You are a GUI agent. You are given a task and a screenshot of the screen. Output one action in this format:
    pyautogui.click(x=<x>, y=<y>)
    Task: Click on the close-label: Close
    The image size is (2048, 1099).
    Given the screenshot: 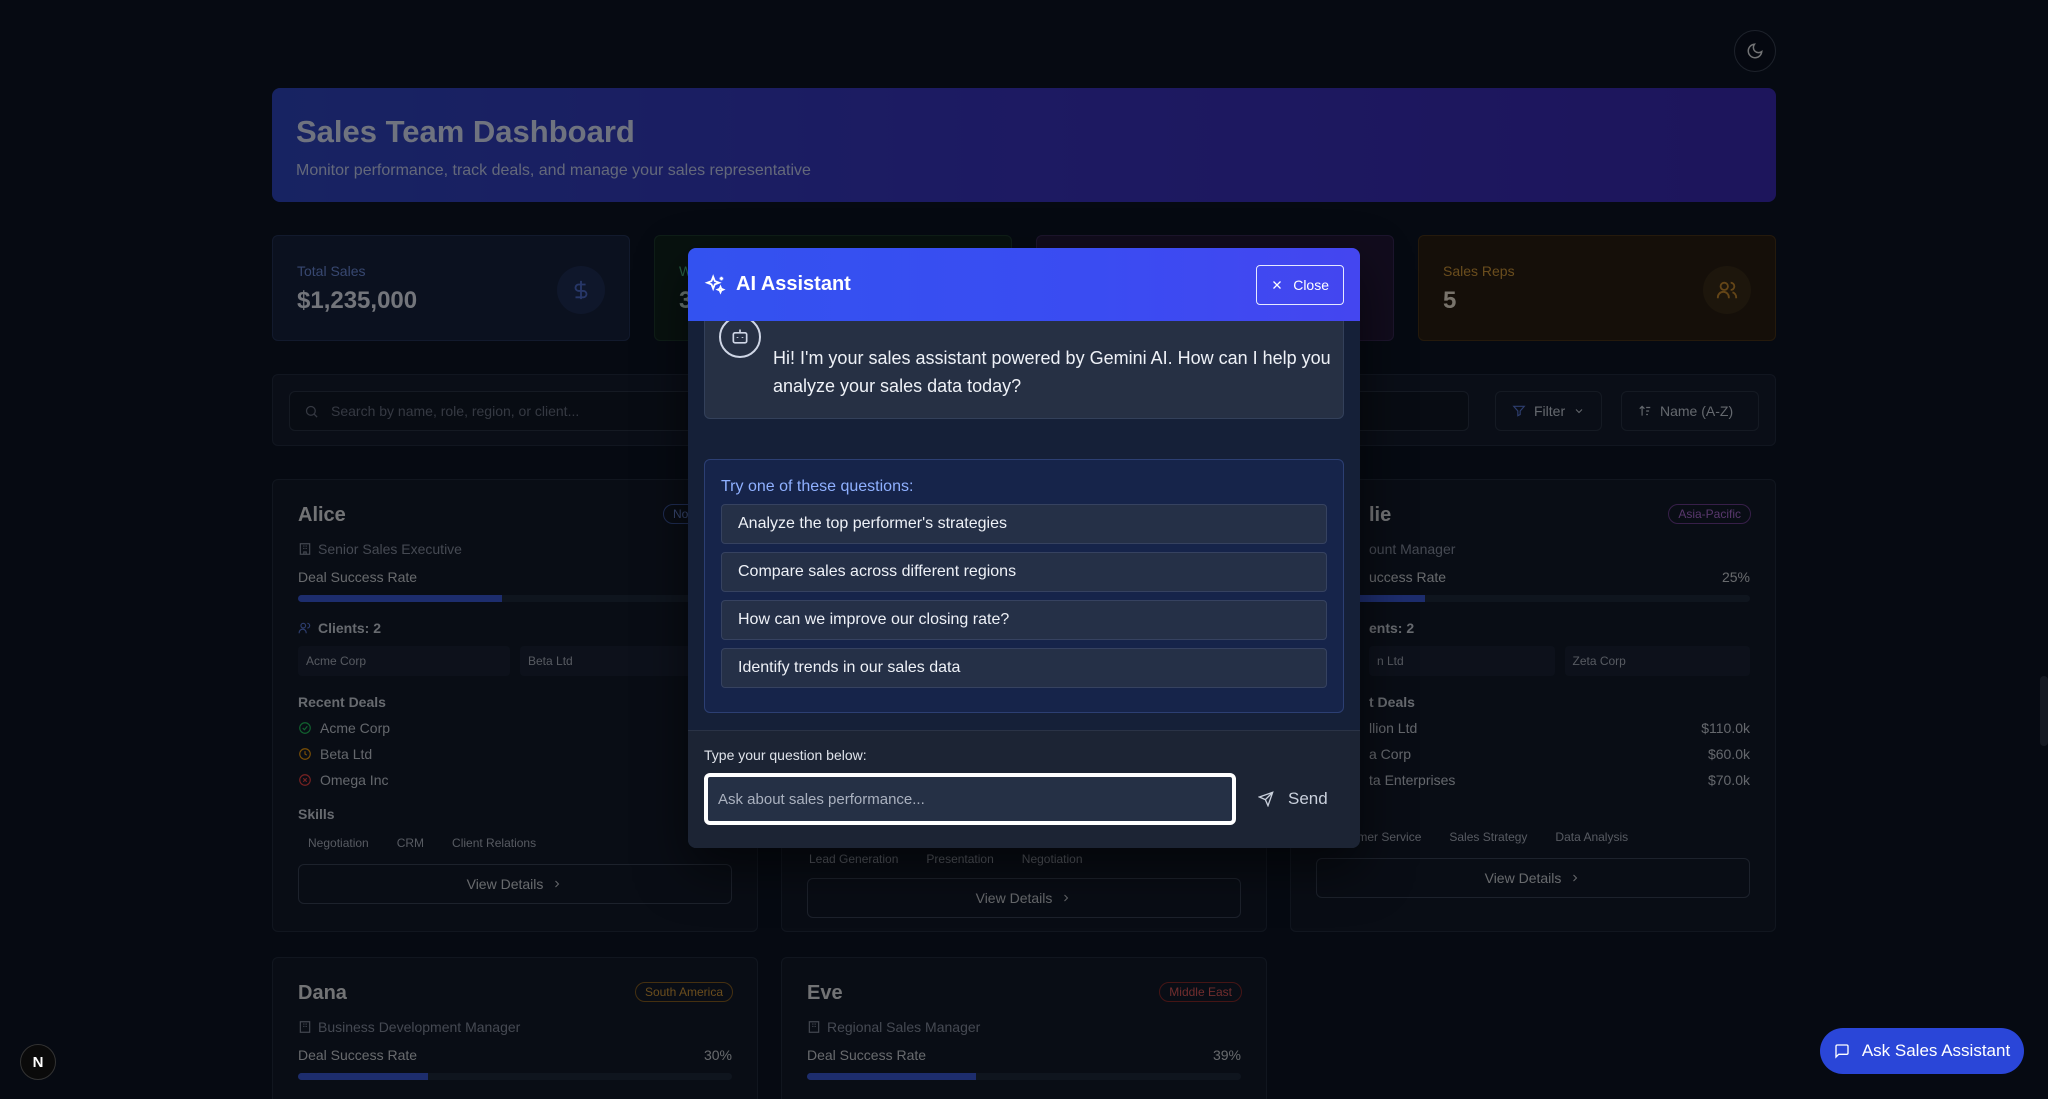 What is the action you would take?
    pyautogui.click(x=1311, y=284)
    